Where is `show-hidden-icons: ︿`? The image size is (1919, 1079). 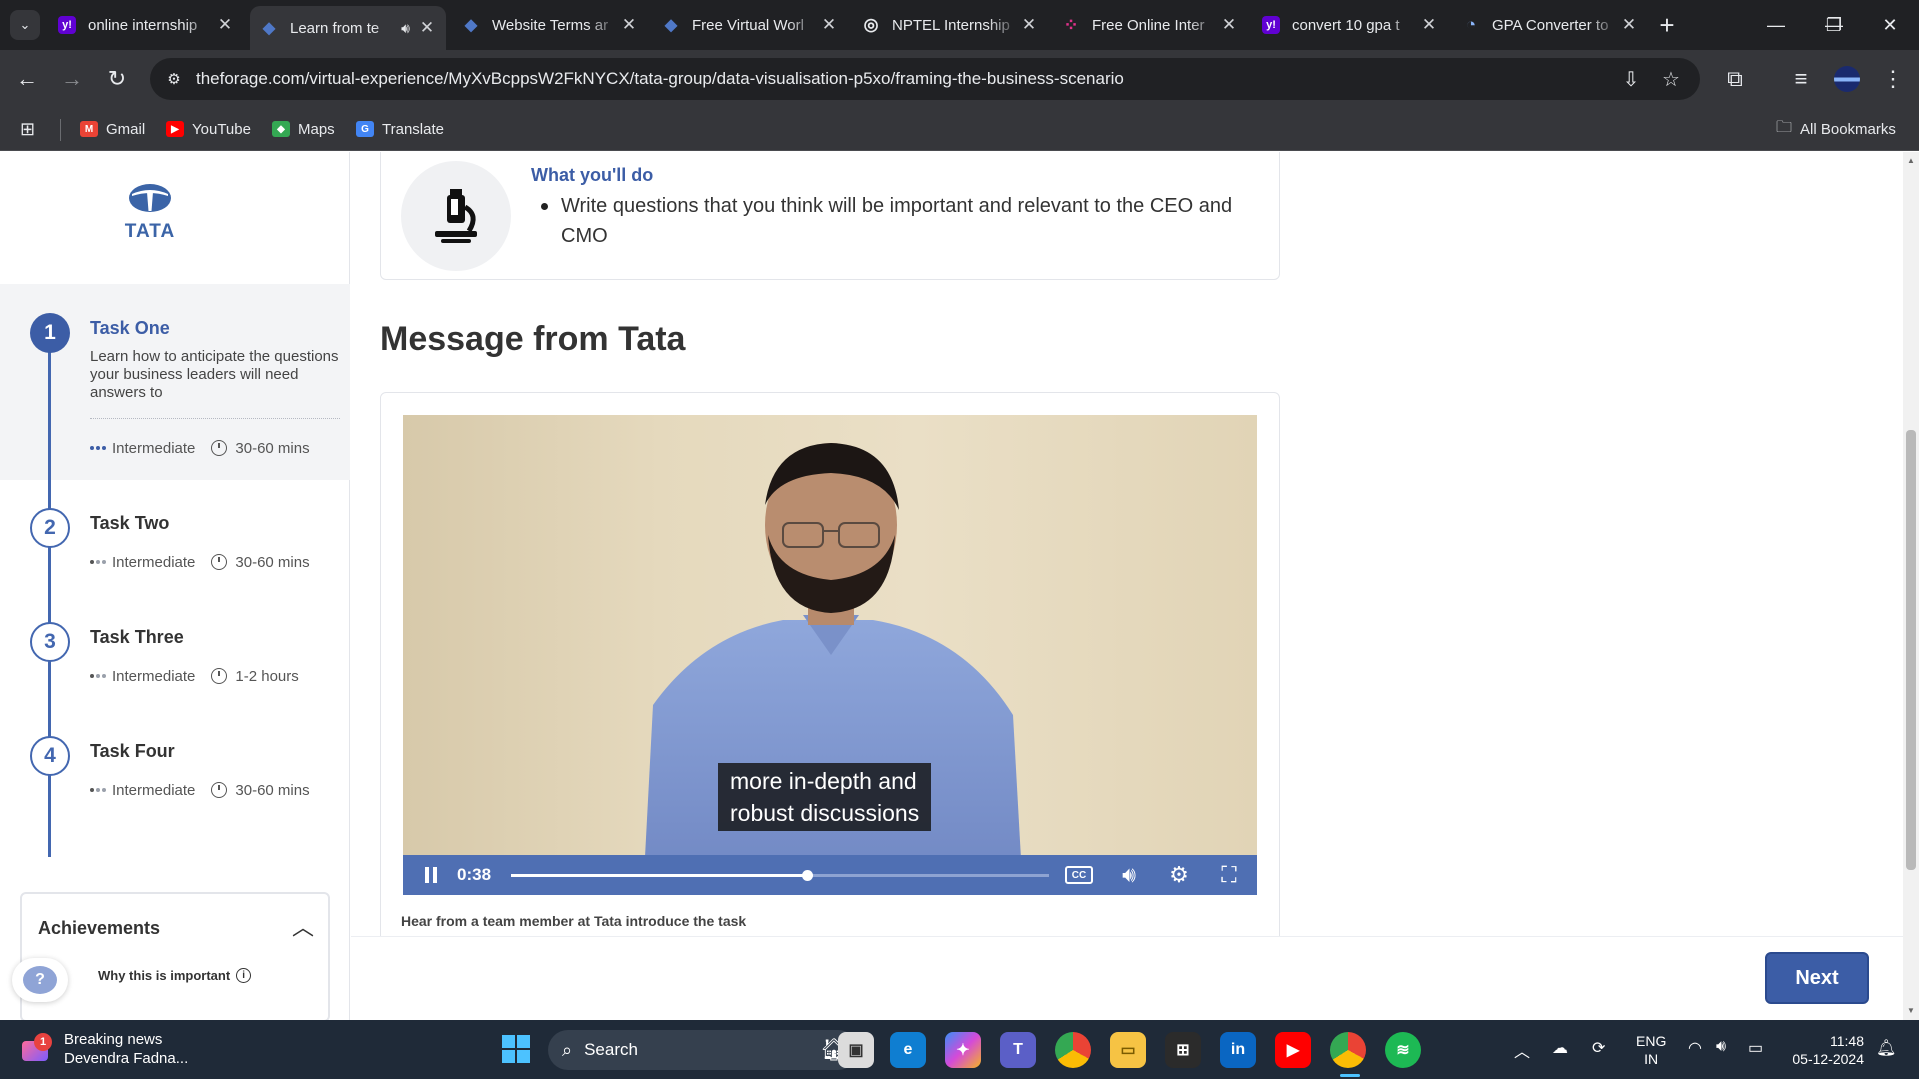
show-hidden-icons: ︿ is located at coordinates (1522, 1050).